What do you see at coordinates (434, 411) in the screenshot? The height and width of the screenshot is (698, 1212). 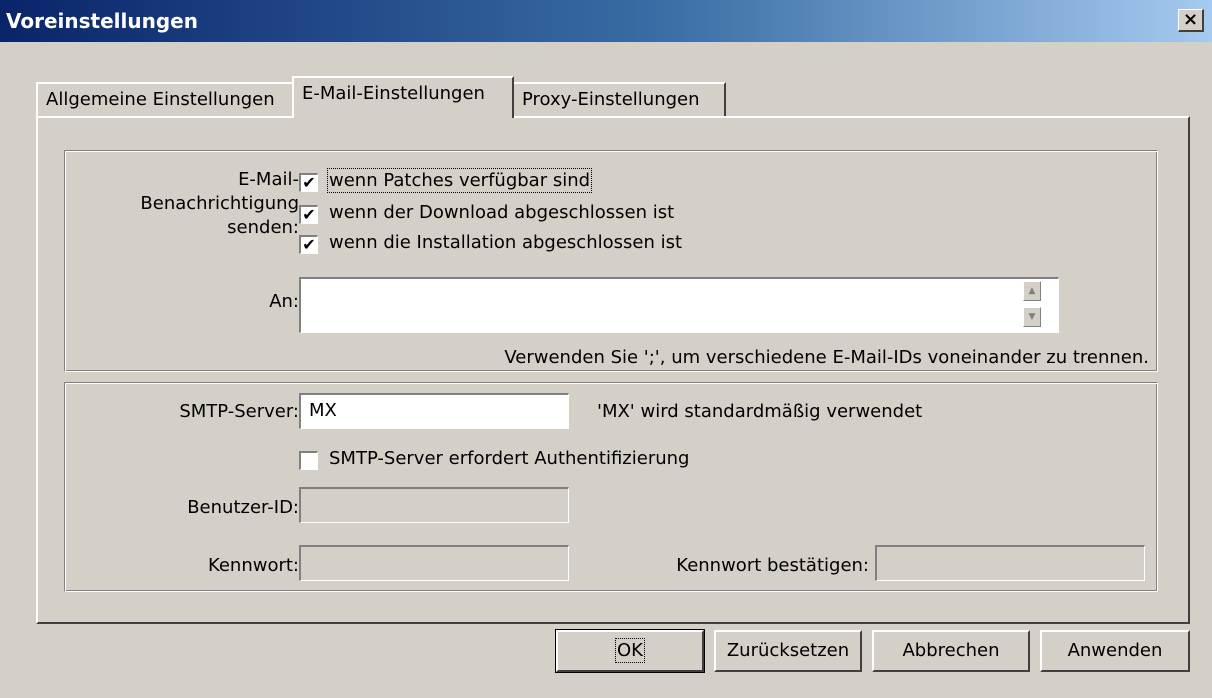 I see `smtp-server-field: MX` at bounding box center [434, 411].